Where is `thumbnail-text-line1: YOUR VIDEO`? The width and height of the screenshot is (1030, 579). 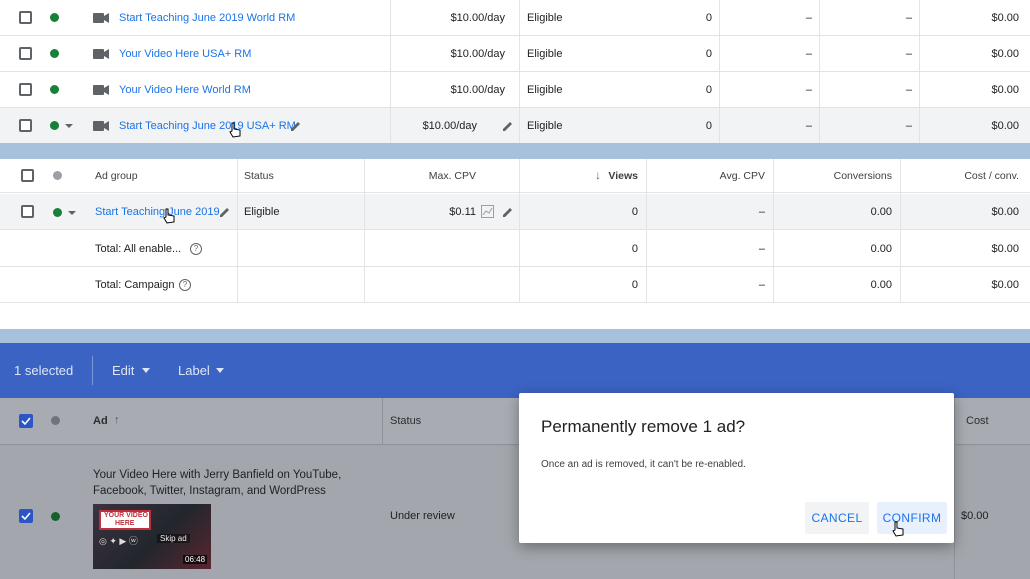 thumbnail-text-line1: YOUR VIDEO is located at coordinates (126, 515).